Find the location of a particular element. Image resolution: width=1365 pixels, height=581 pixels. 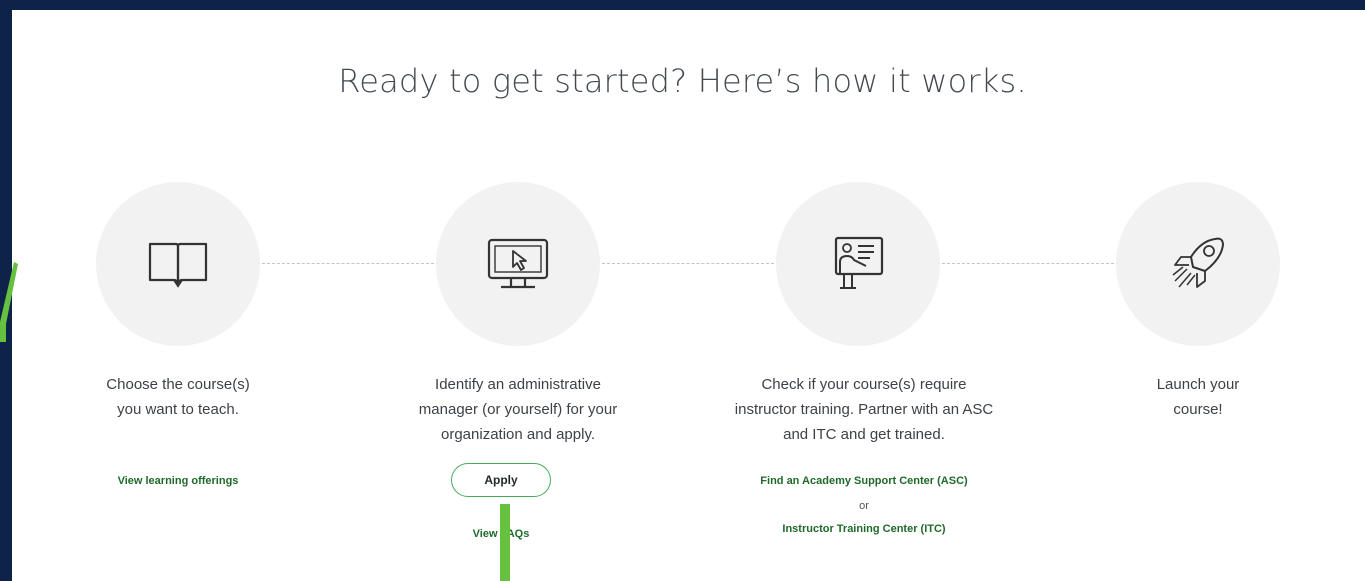

find-asc-link: Find an Academy Support Center (ASC) is located at coordinates (864, 481).